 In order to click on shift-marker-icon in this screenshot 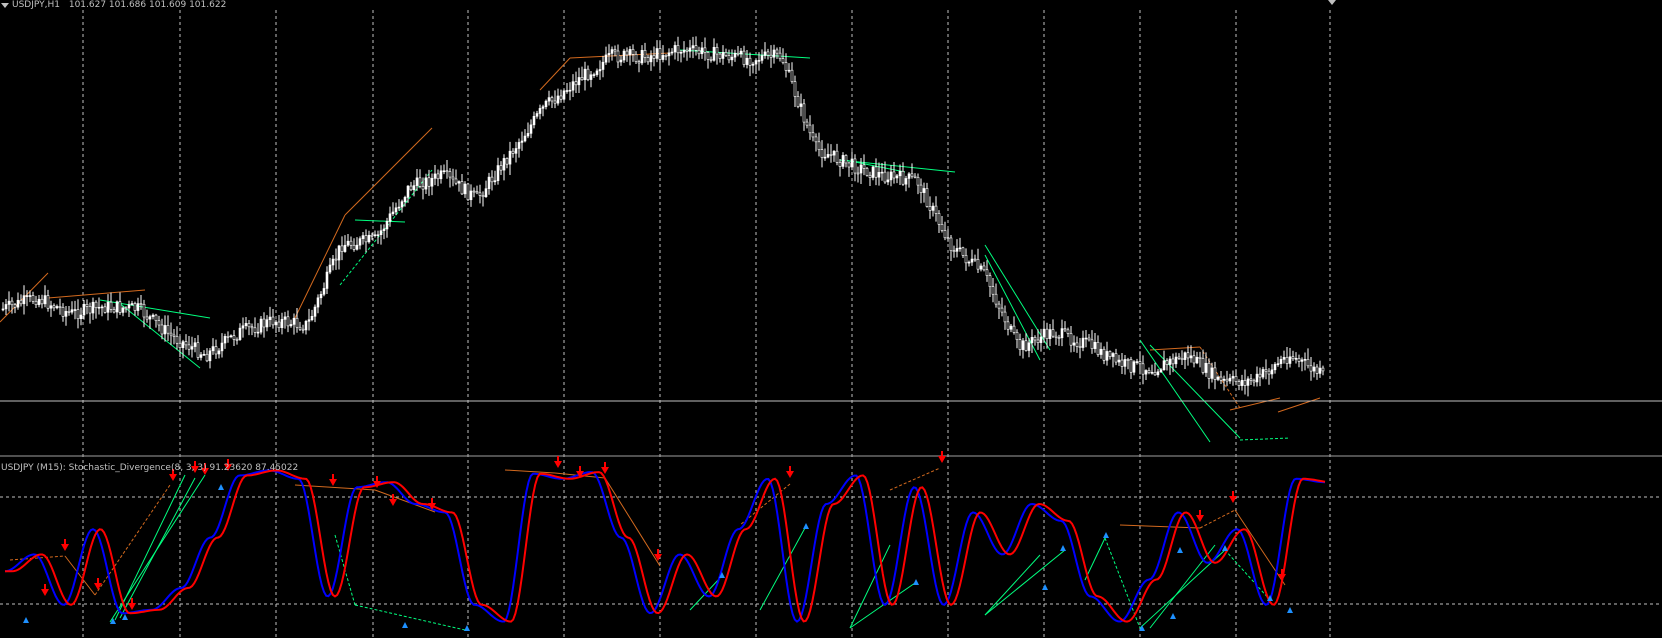, I will do `click(1332, 2)`.